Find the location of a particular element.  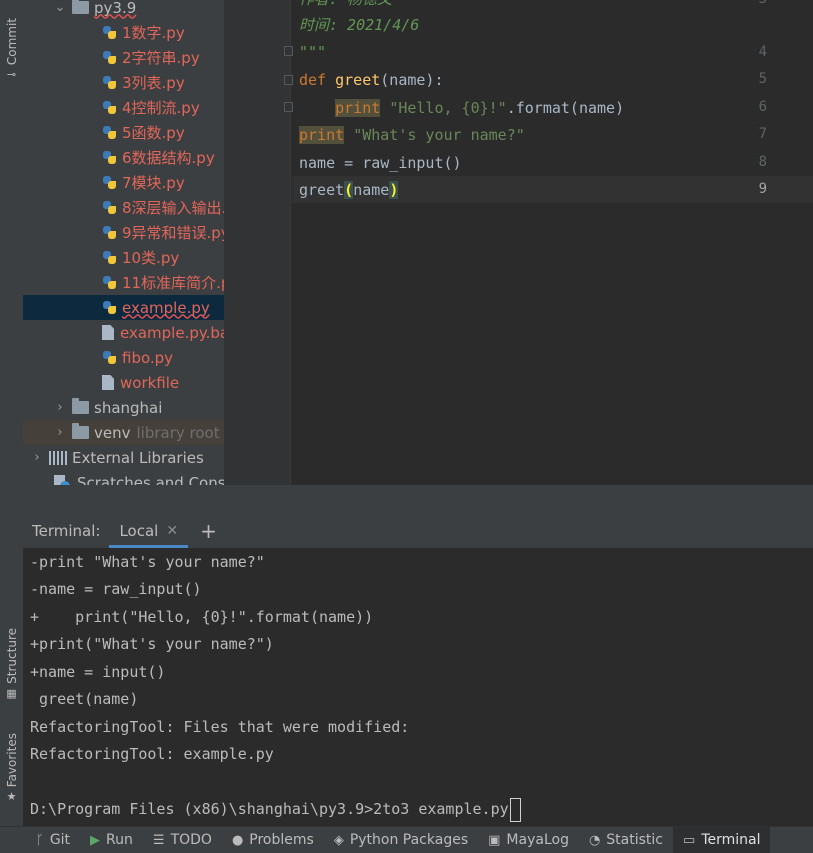

file-label: example.py.ba is located at coordinates (172, 332).